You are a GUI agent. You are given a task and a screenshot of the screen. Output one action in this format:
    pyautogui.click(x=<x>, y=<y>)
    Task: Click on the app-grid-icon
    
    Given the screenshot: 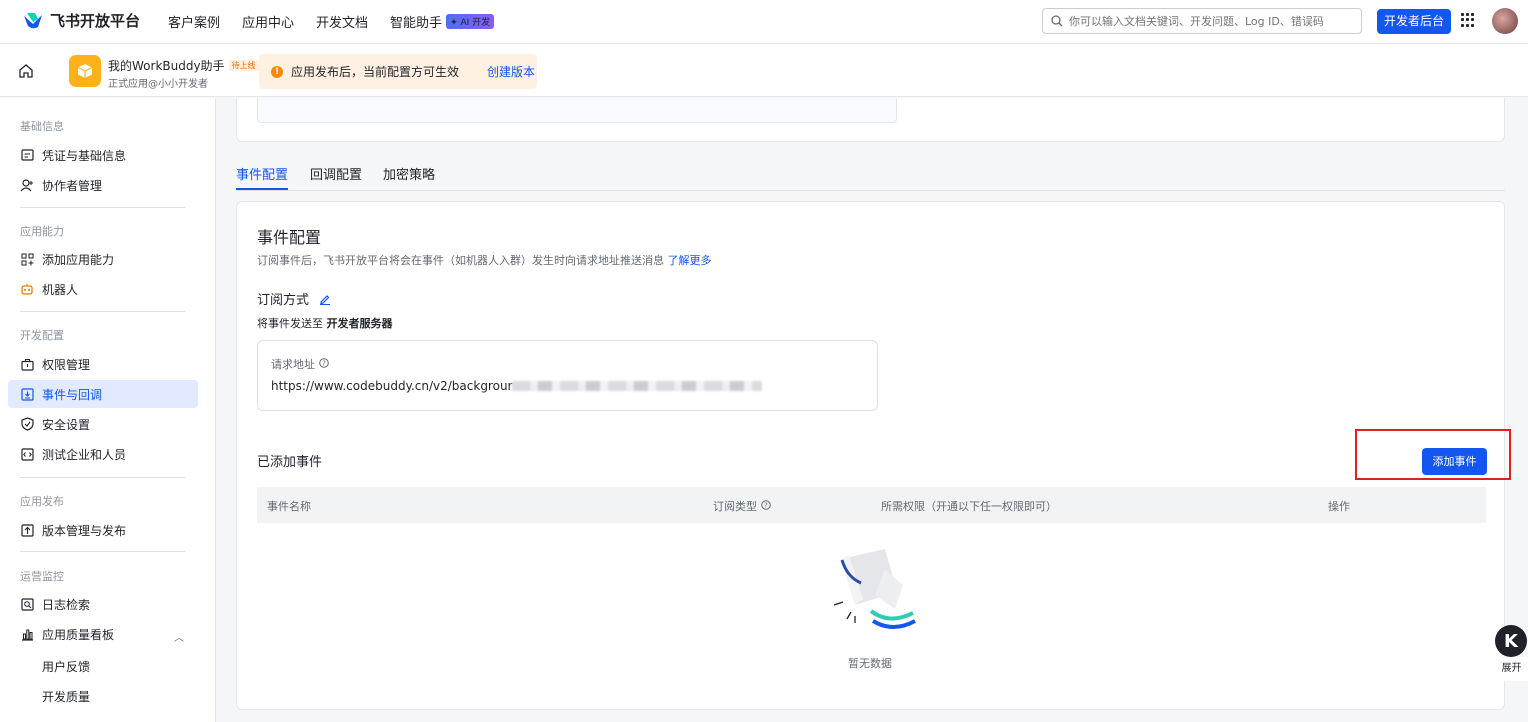 What is the action you would take?
    pyautogui.click(x=1468, y=20)
    